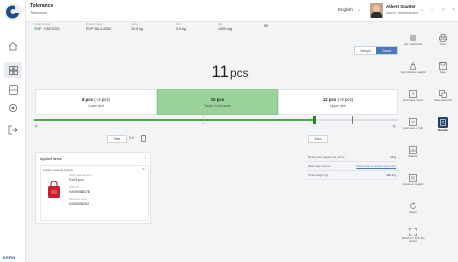  Describe the element at coordinates (413, 177) in the screenshot. I see `customer-icon` at that location.